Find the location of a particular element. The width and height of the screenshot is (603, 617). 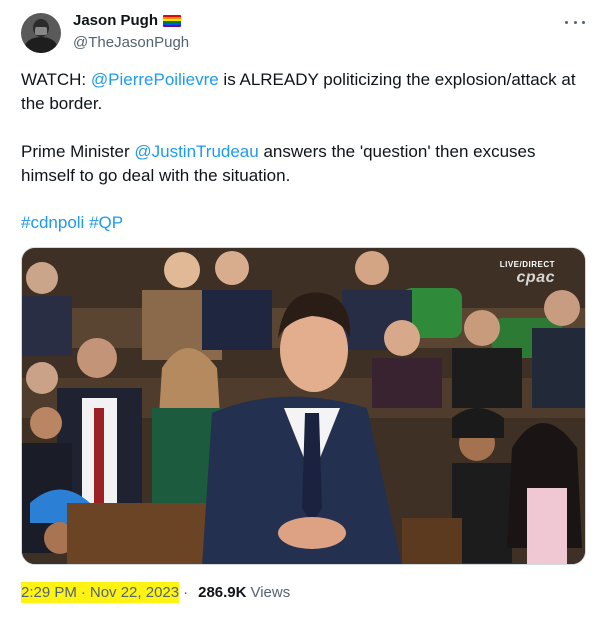

mention-link: @PierrePoilievre is located at coordinates (155, 79).